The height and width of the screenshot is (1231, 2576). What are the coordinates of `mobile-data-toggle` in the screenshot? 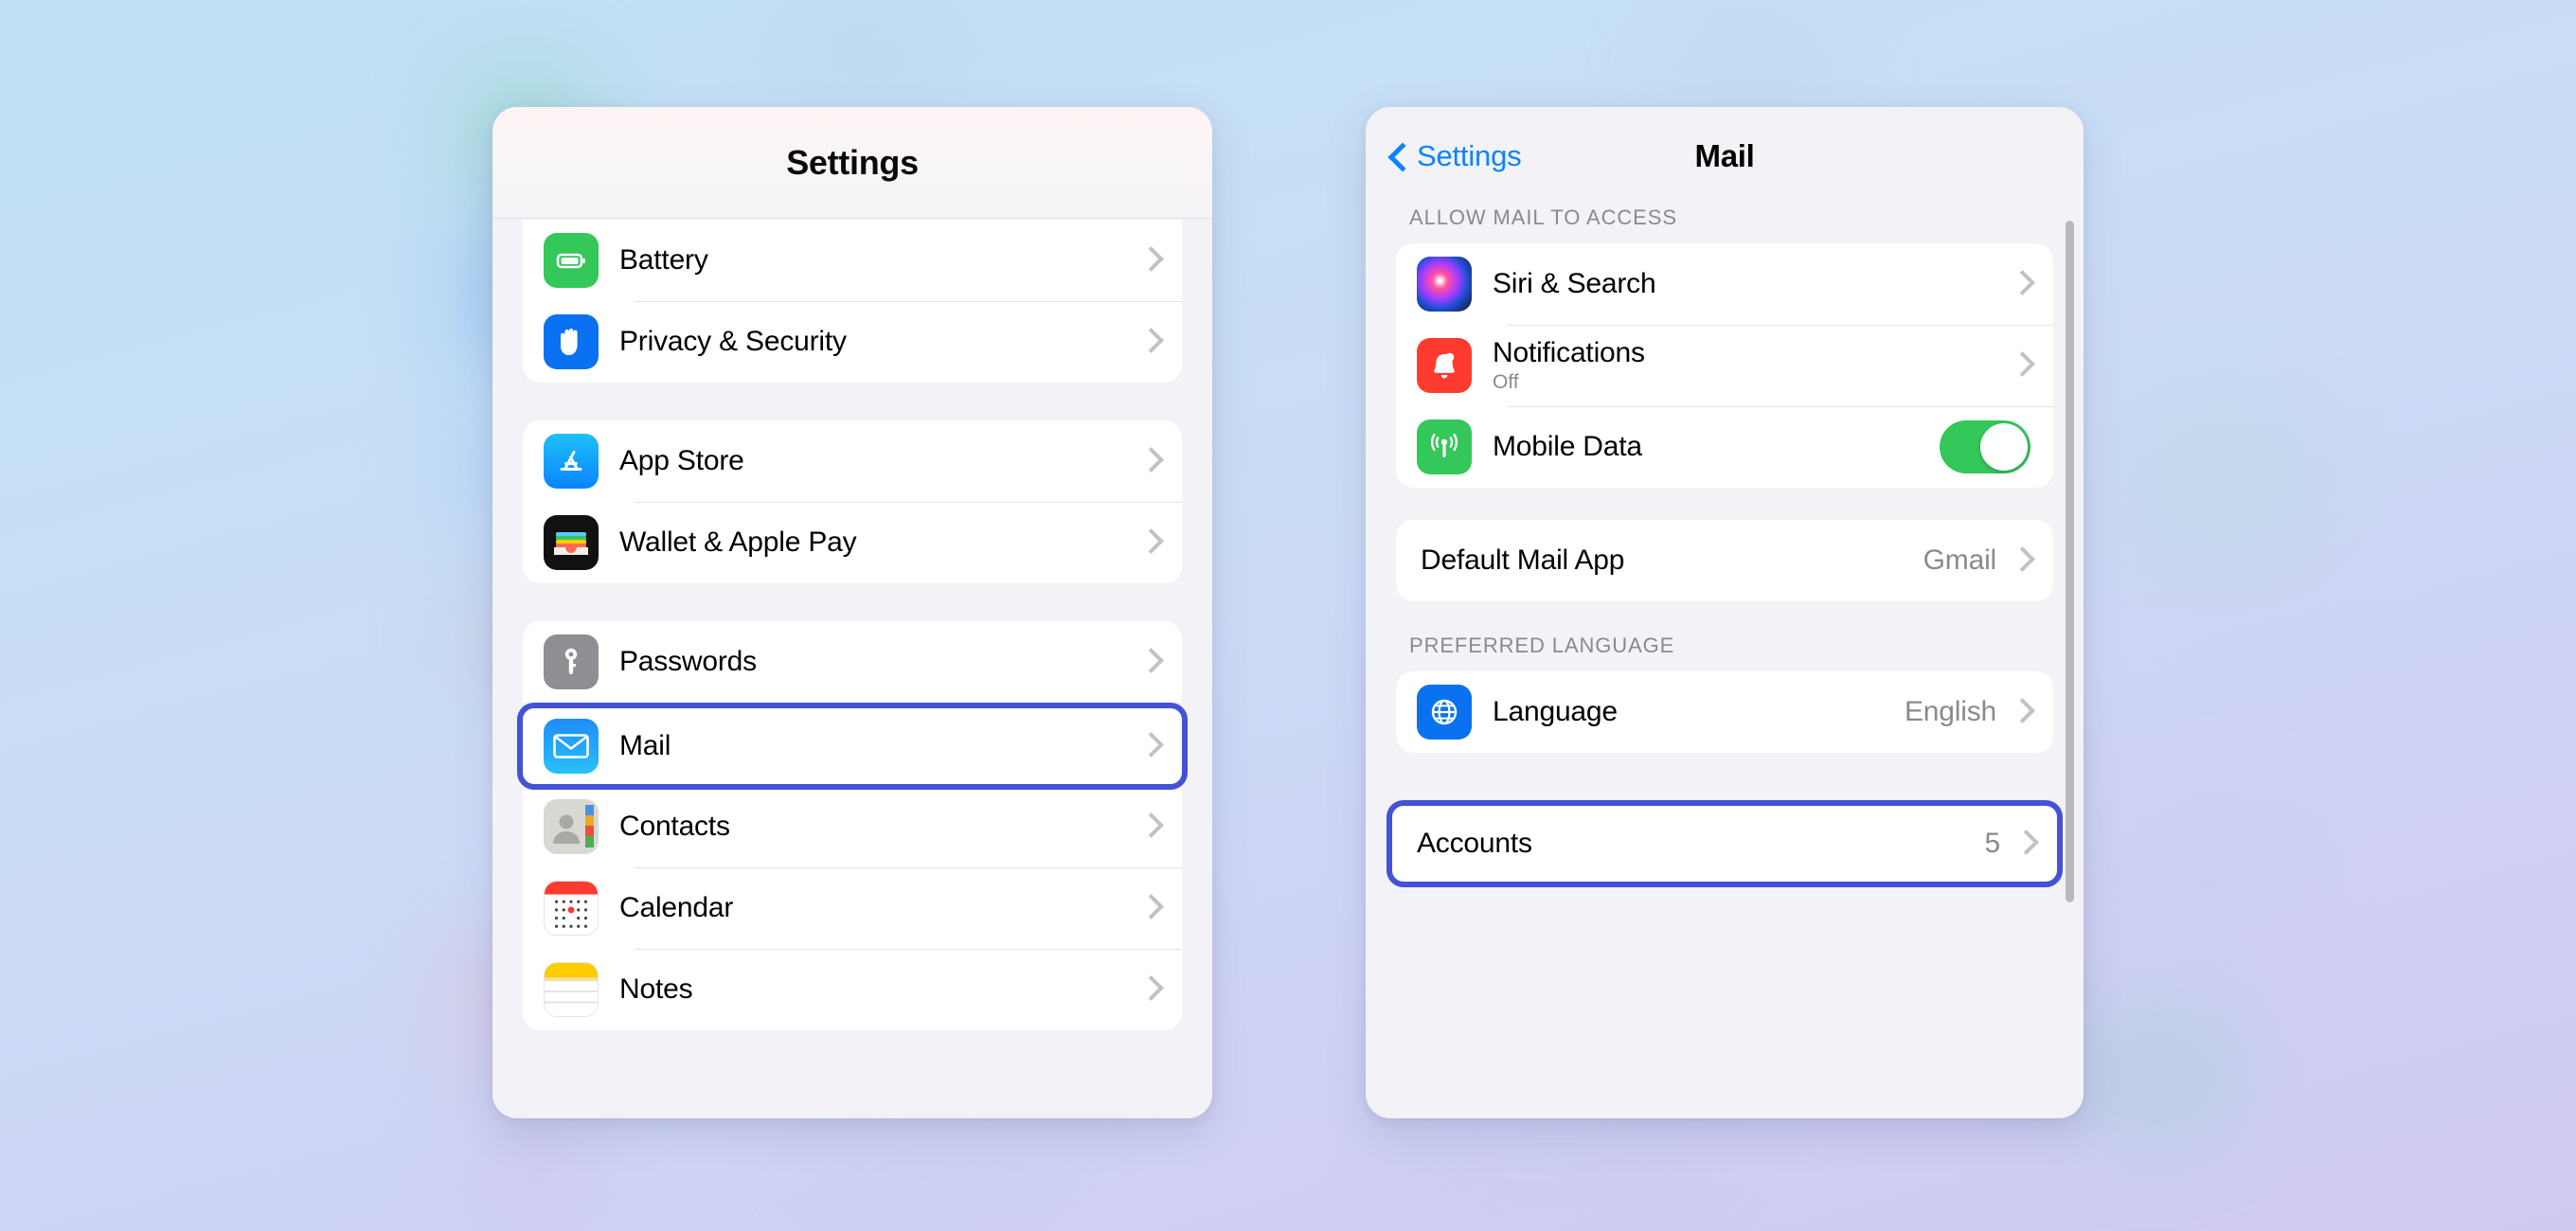 It's located at (1985, 446).